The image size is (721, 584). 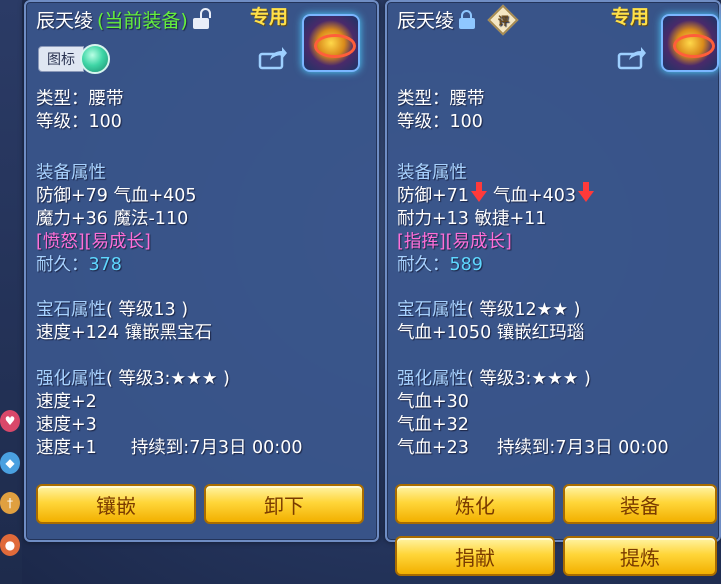 What do you see at coordinates (142, 21) in the screenshot?
I see `current-equipped-tag: (当前装备)` at bounding box center [142, 21].